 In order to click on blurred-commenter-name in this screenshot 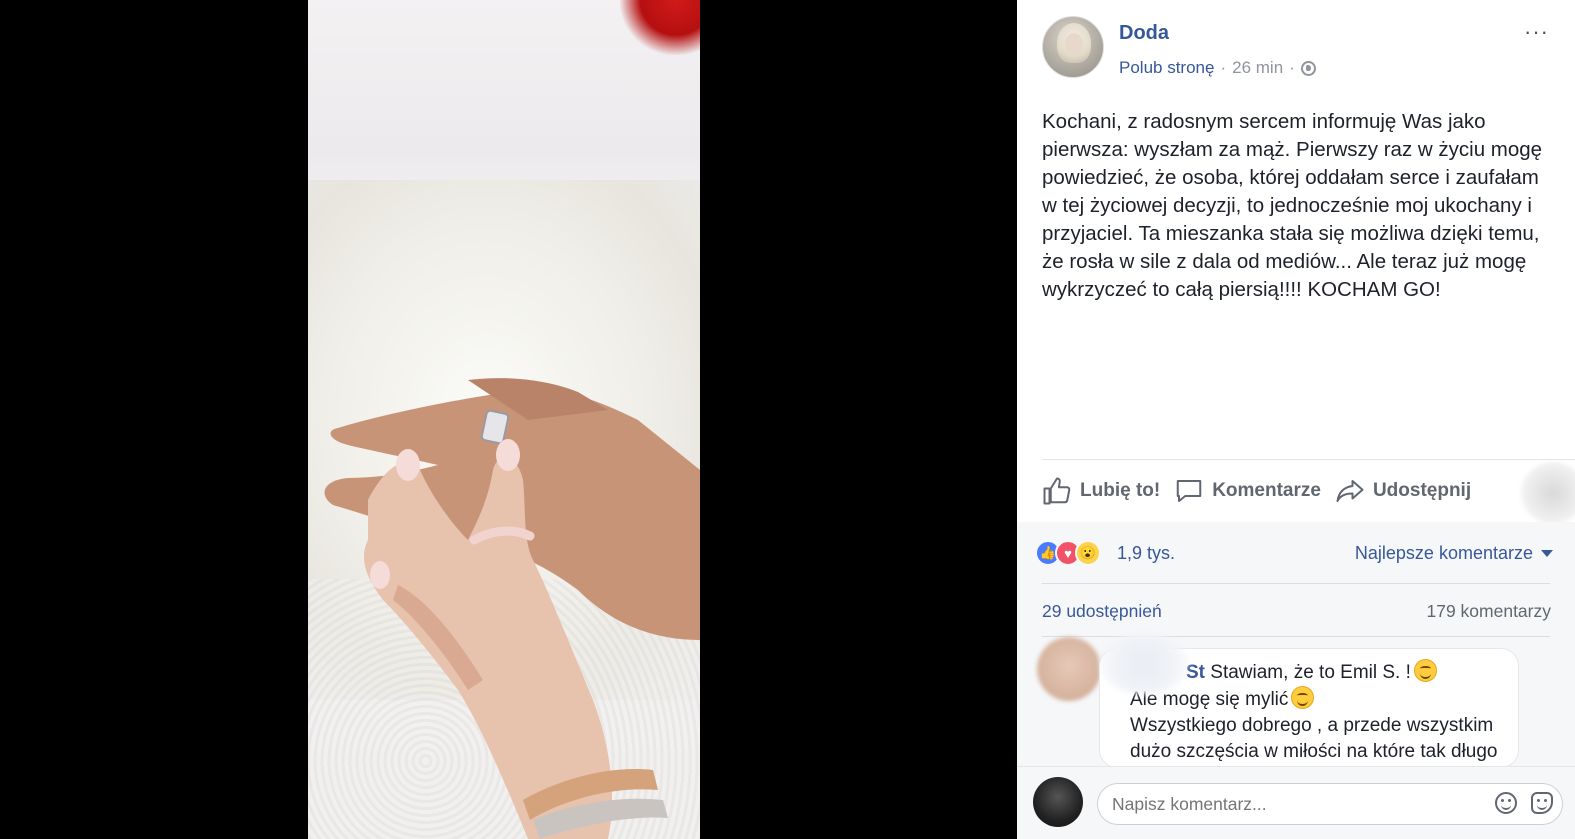, I will do `click(1144, 664)`.